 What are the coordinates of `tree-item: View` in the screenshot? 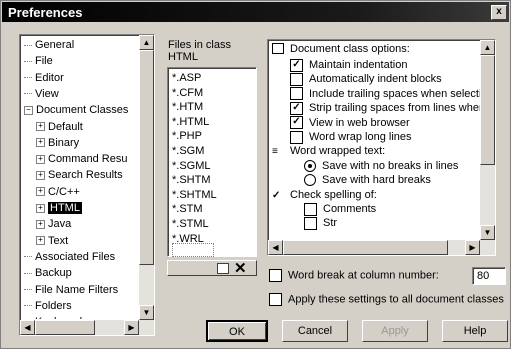 It's located at (41, 94).